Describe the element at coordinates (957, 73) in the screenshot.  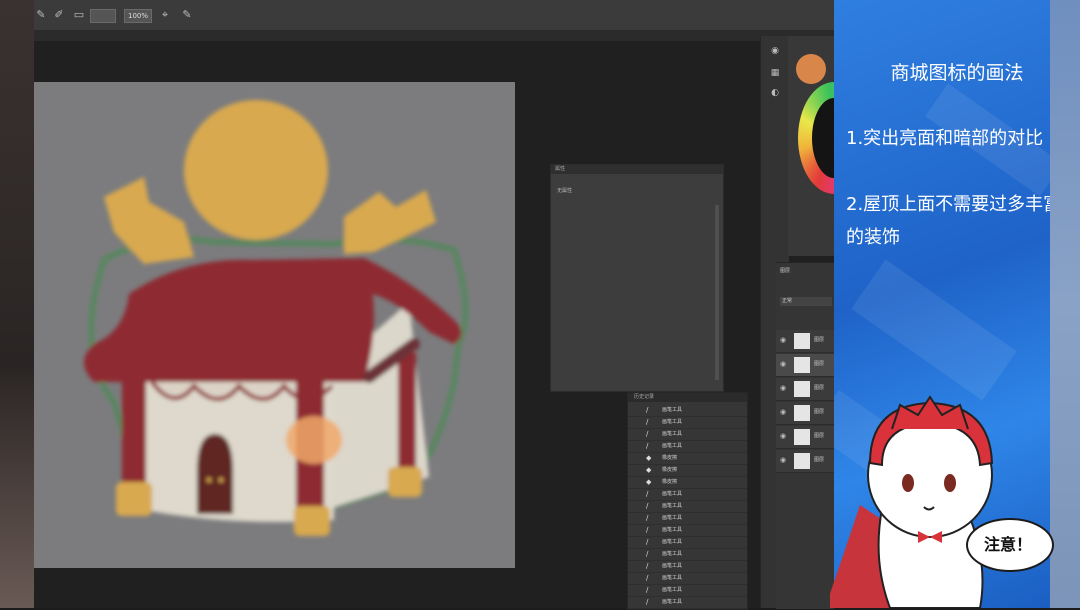
I see `tutorial-title: 商城图标的画法` at that location.